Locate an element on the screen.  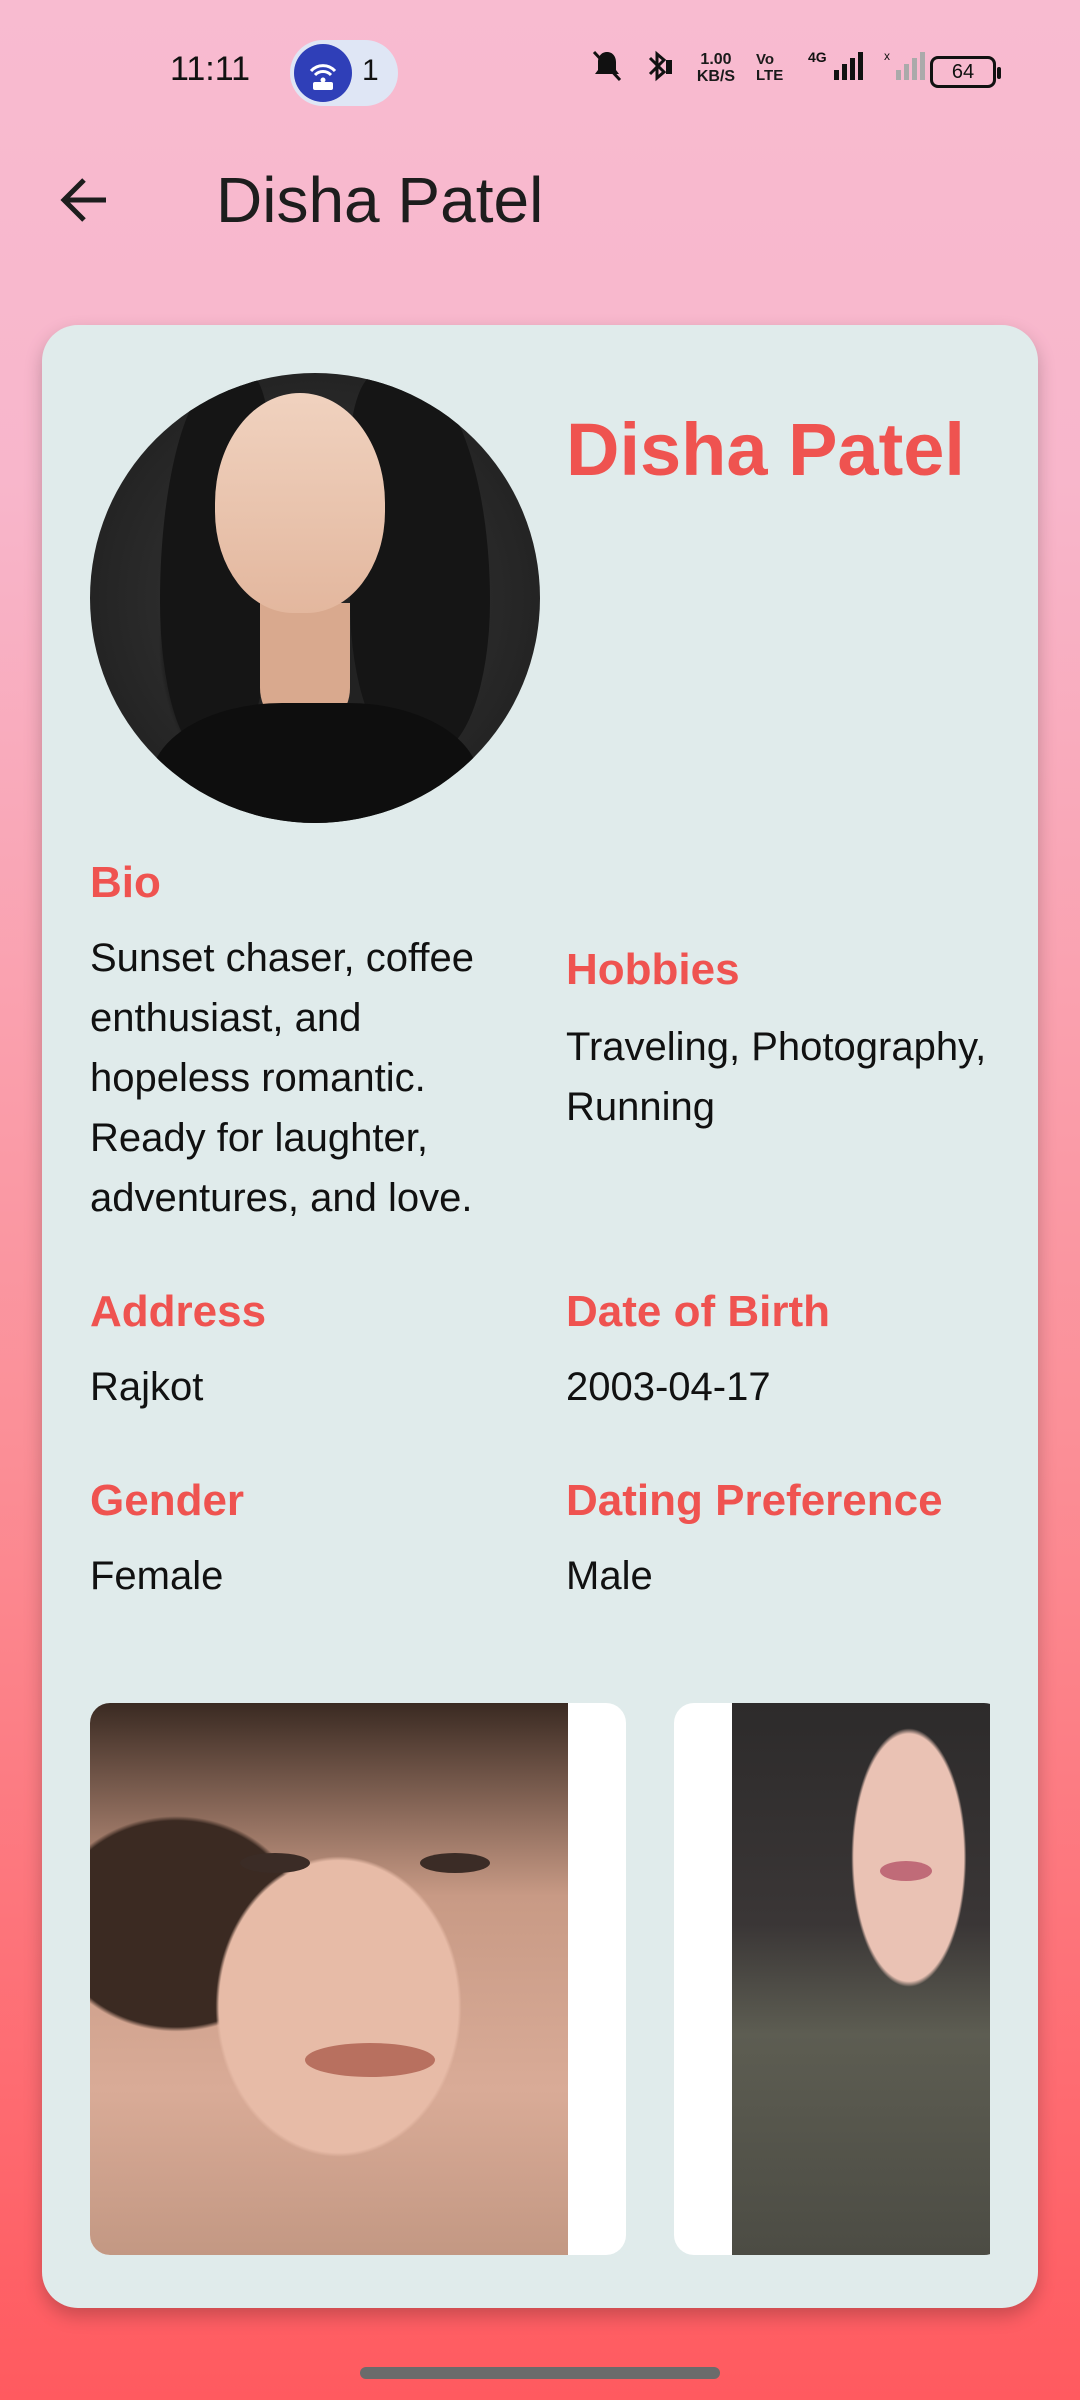
hobbies-text: Traveling, Photography, Running is located at coordinates (776, 1077).